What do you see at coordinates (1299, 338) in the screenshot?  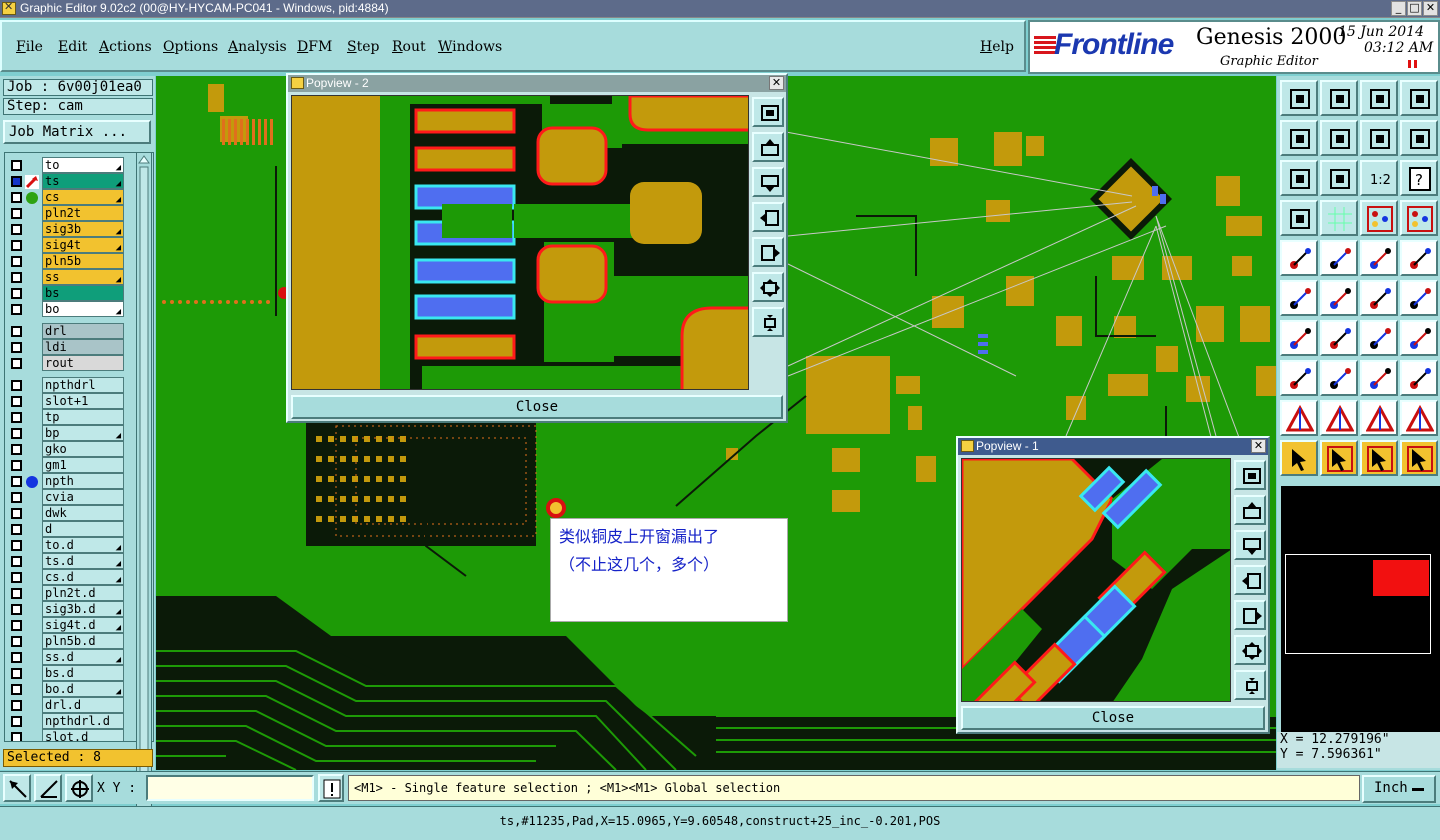 I see `angle-button` at bounding box center [1299, 338].